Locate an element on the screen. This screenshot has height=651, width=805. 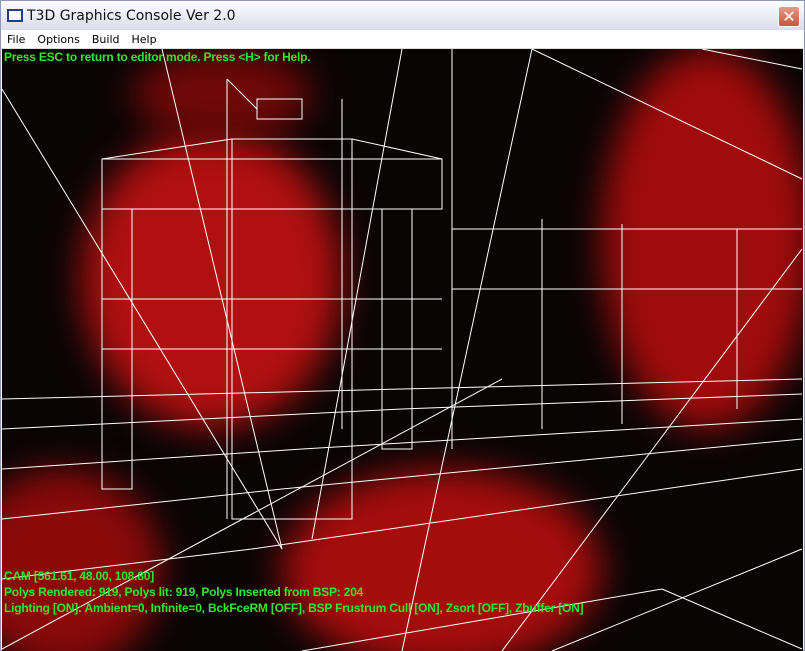
menu-options: Options is located at coordinates (58, 39).